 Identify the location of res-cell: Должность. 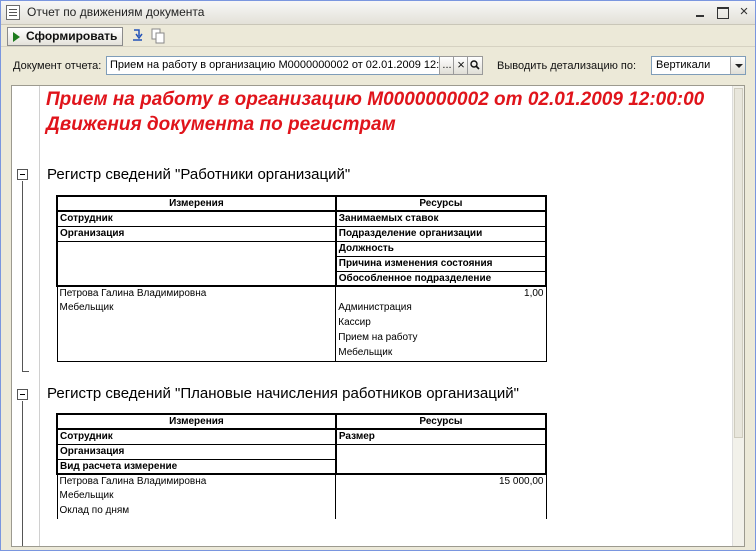
(441, 249).